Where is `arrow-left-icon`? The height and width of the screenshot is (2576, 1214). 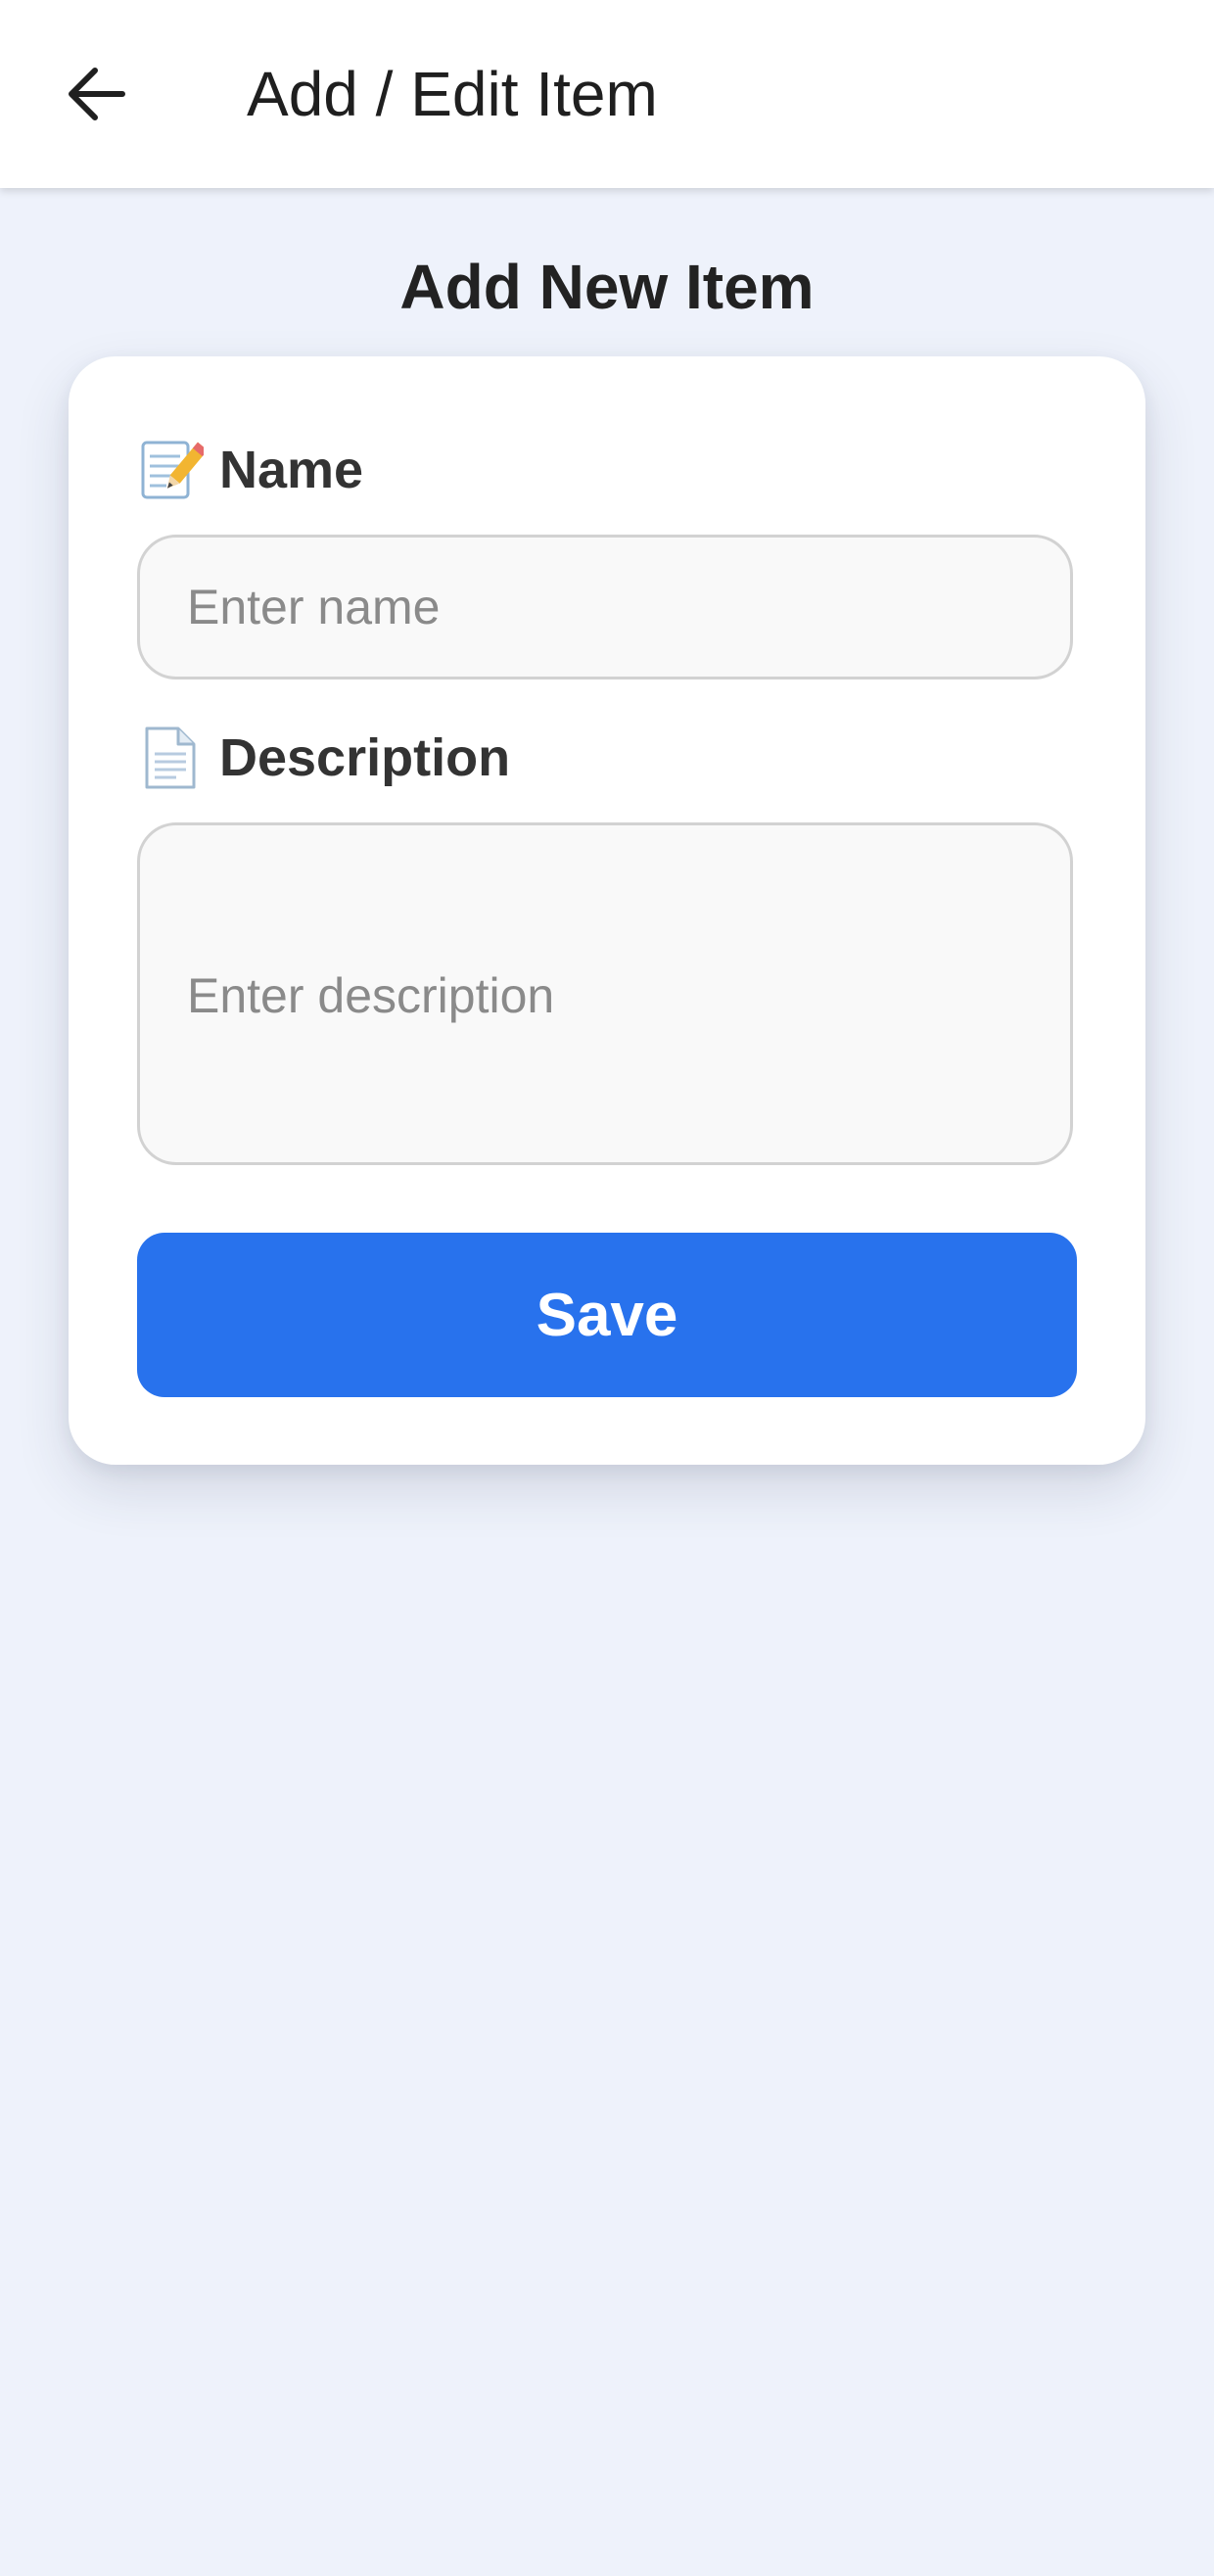 arrow-left-icon is located at coordinates (97, 94).